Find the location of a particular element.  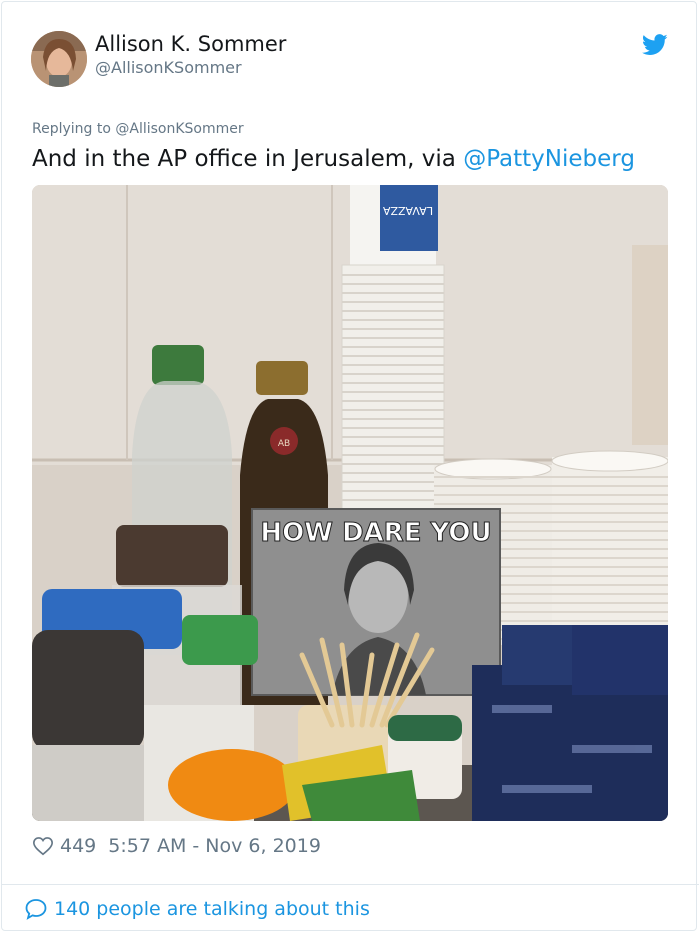

author-name: Allison K. Sommer is located at coordinates (190, 44).